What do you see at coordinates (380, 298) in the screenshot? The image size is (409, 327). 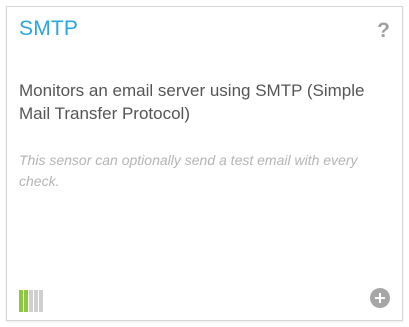 I see `plus-circle-icon` at bounding box center [380, 298].